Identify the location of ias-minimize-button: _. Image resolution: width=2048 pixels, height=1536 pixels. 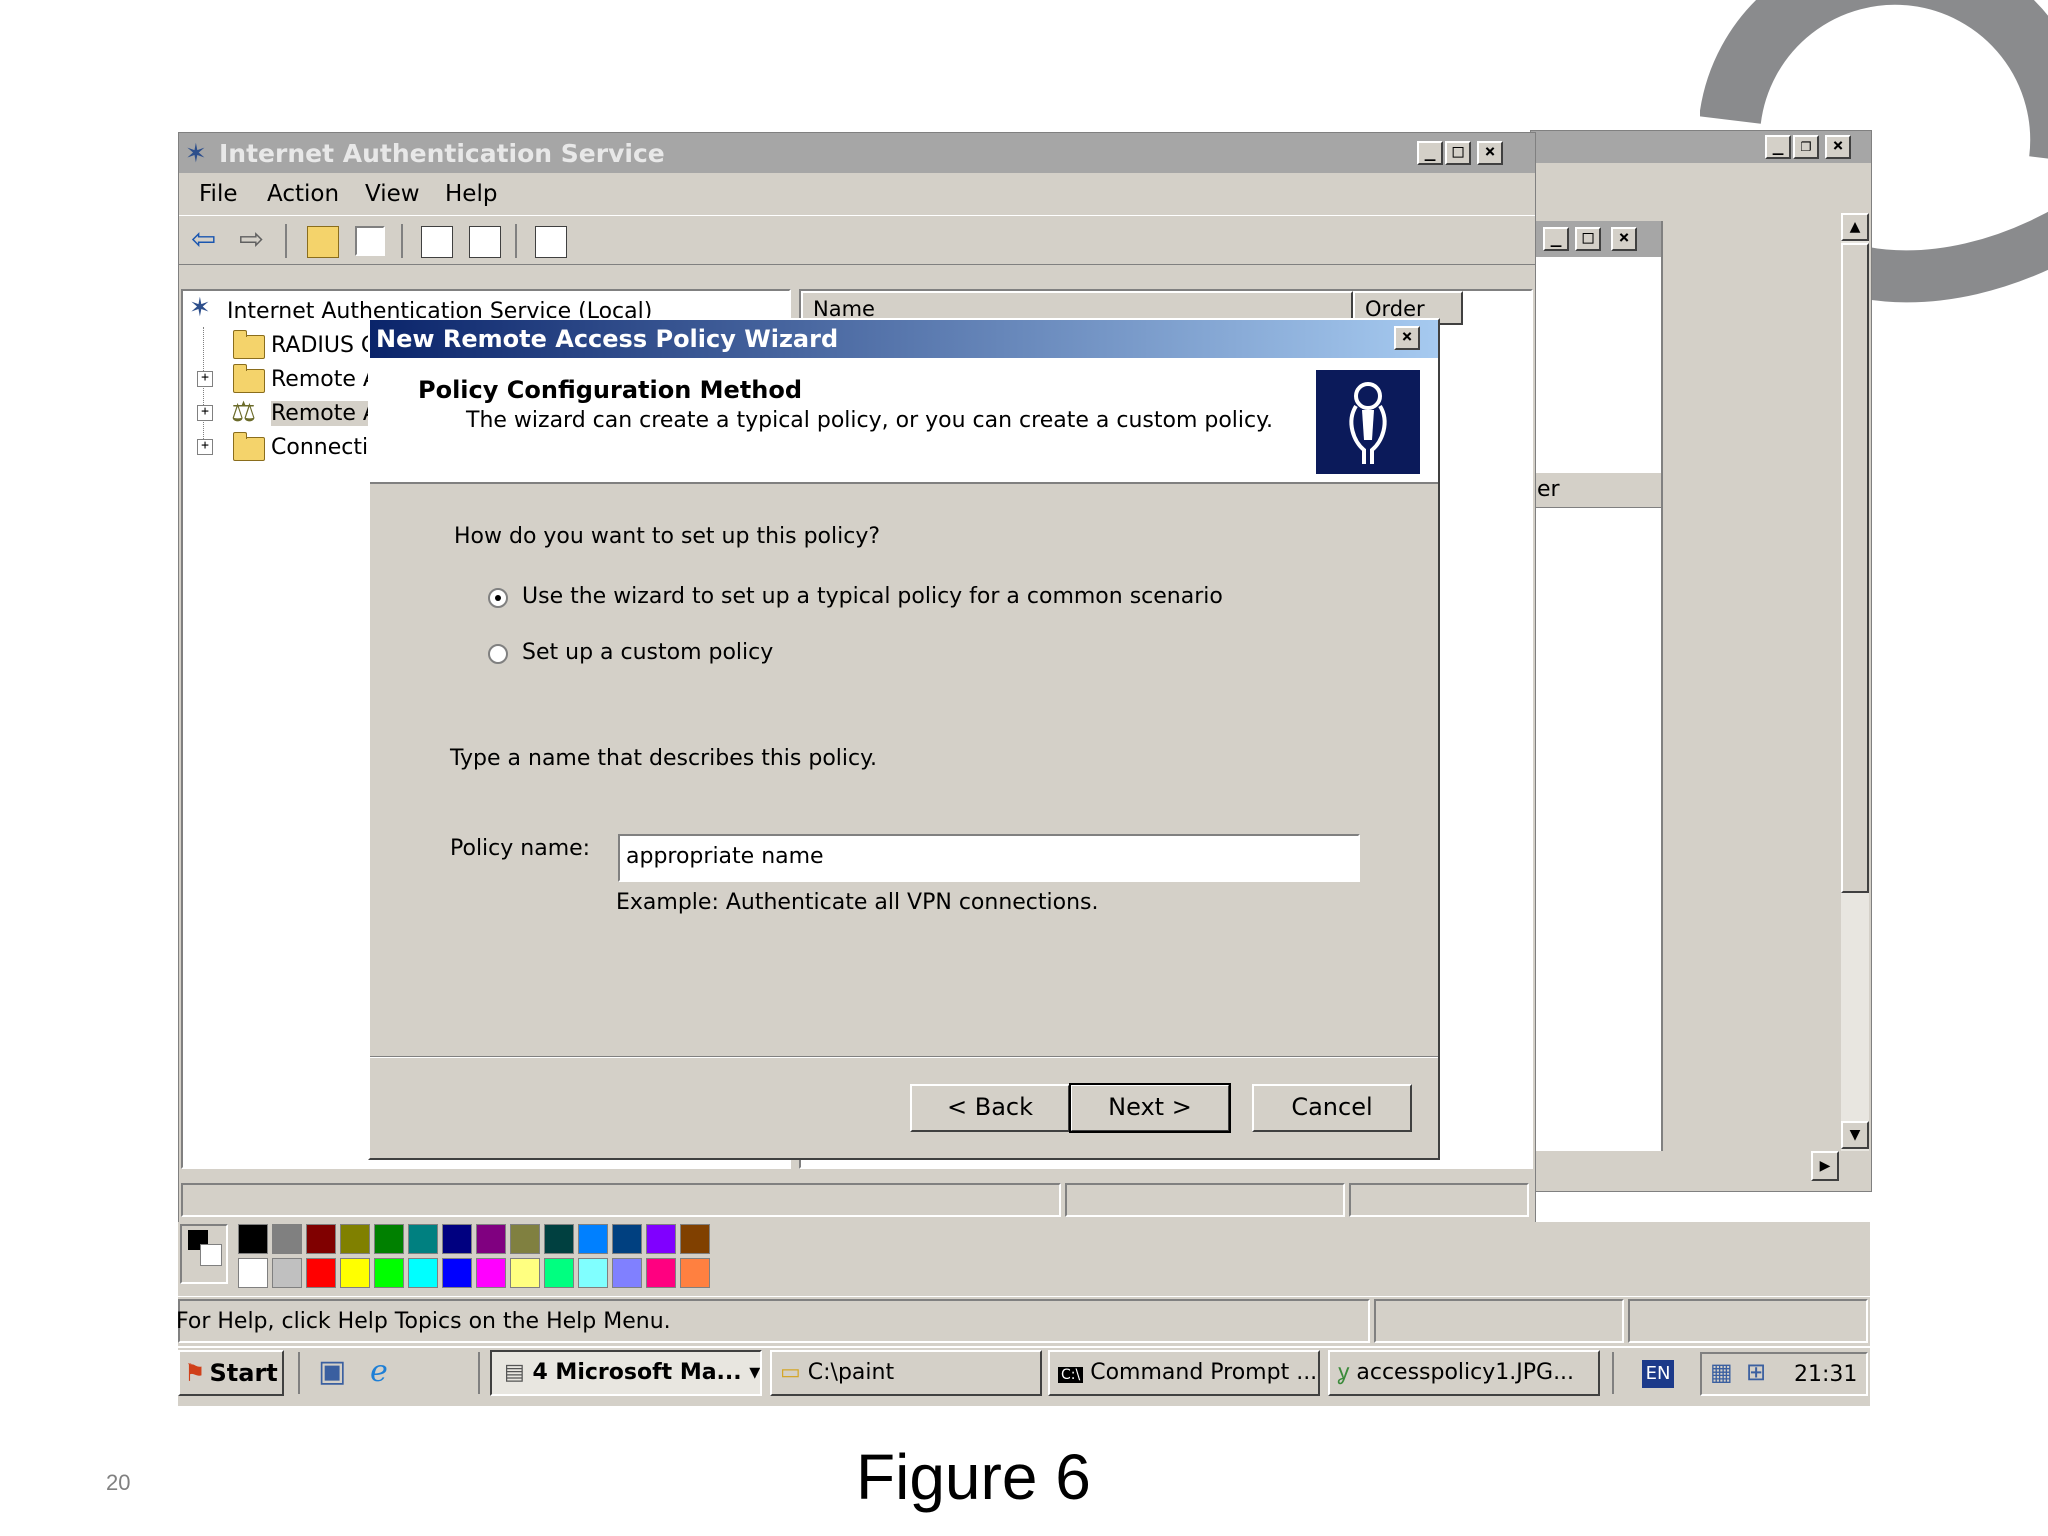
(1430, 153).